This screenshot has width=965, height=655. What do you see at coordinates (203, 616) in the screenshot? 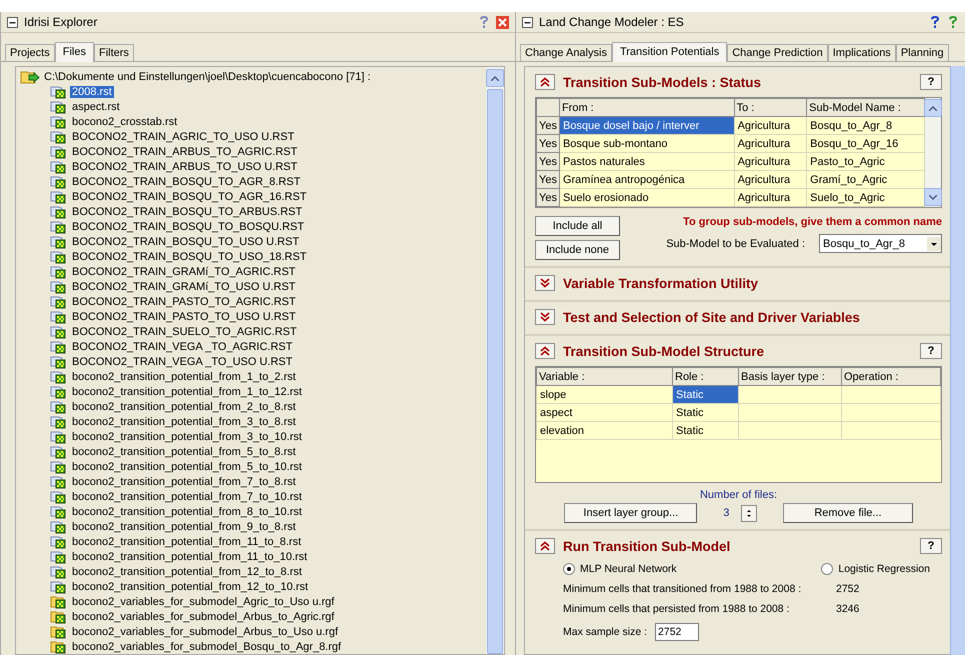
I see `file-item: bocono2_variables_for_submodel_Arbus_to_Agric.rgf` at bounding box center [203, 616].